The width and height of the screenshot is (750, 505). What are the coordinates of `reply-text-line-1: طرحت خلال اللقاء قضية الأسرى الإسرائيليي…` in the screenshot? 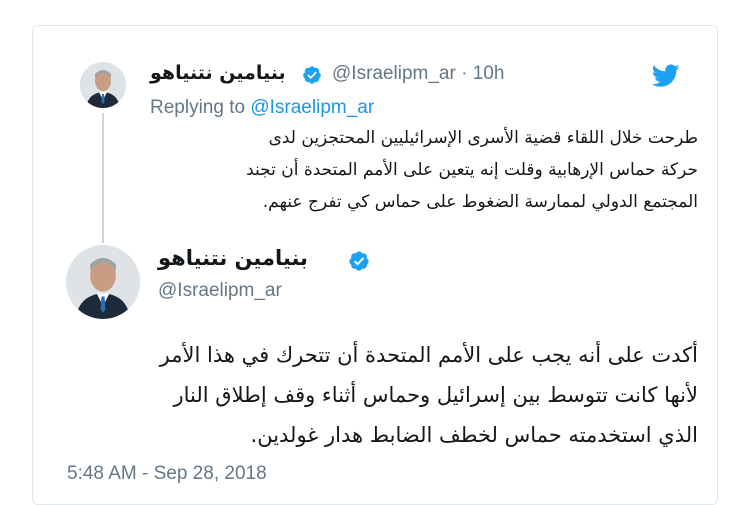 It's located at (483, 138).